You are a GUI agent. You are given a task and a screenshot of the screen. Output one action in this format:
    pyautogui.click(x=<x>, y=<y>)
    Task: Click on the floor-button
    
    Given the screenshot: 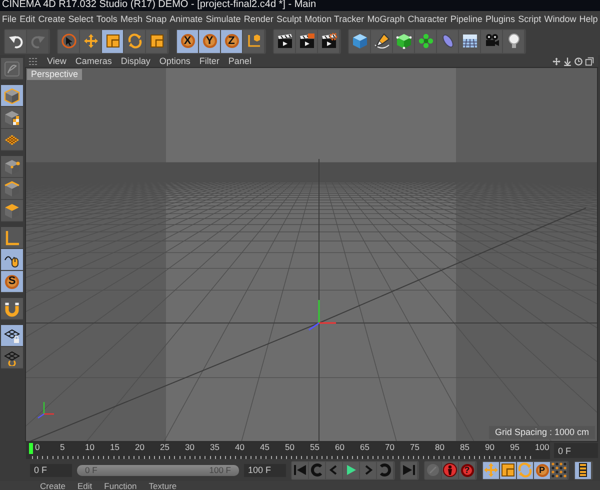 What is the action you would take?
    pyautogui.click(x=470, y=41)
    